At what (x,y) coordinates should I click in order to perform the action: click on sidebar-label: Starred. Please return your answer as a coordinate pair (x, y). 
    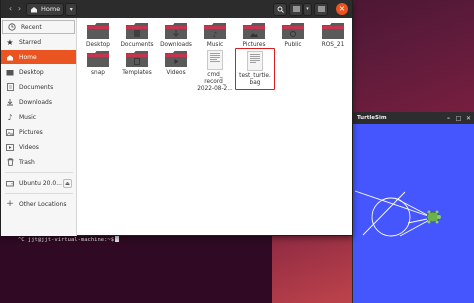
    Looking at the image, I should click on (30, 42).